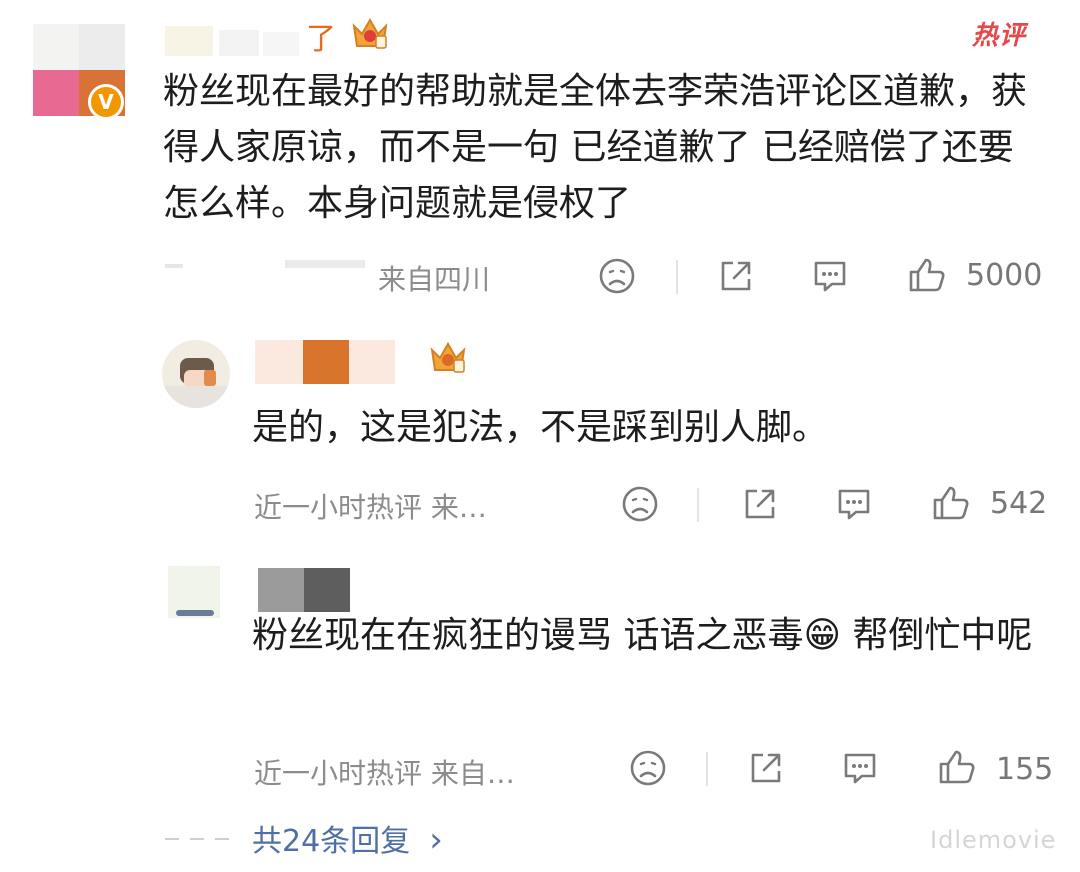  I want to click on more-replies-label: 共24条回复, so click(331, 841).